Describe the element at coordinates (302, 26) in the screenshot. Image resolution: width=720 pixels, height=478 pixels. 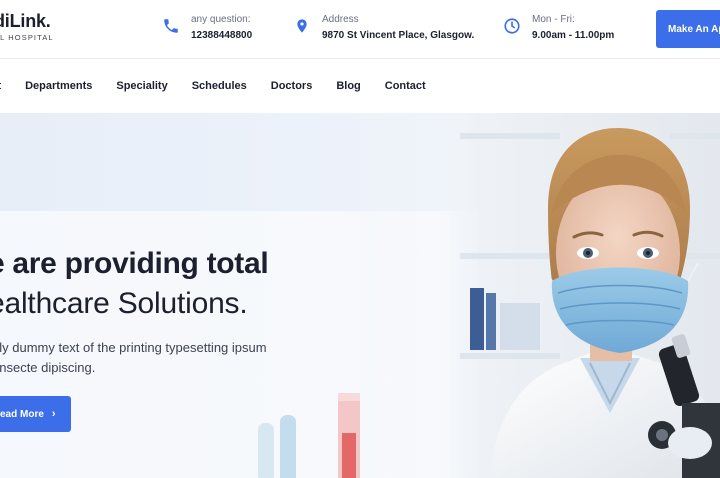
I see `map-pin-icon` at that location.